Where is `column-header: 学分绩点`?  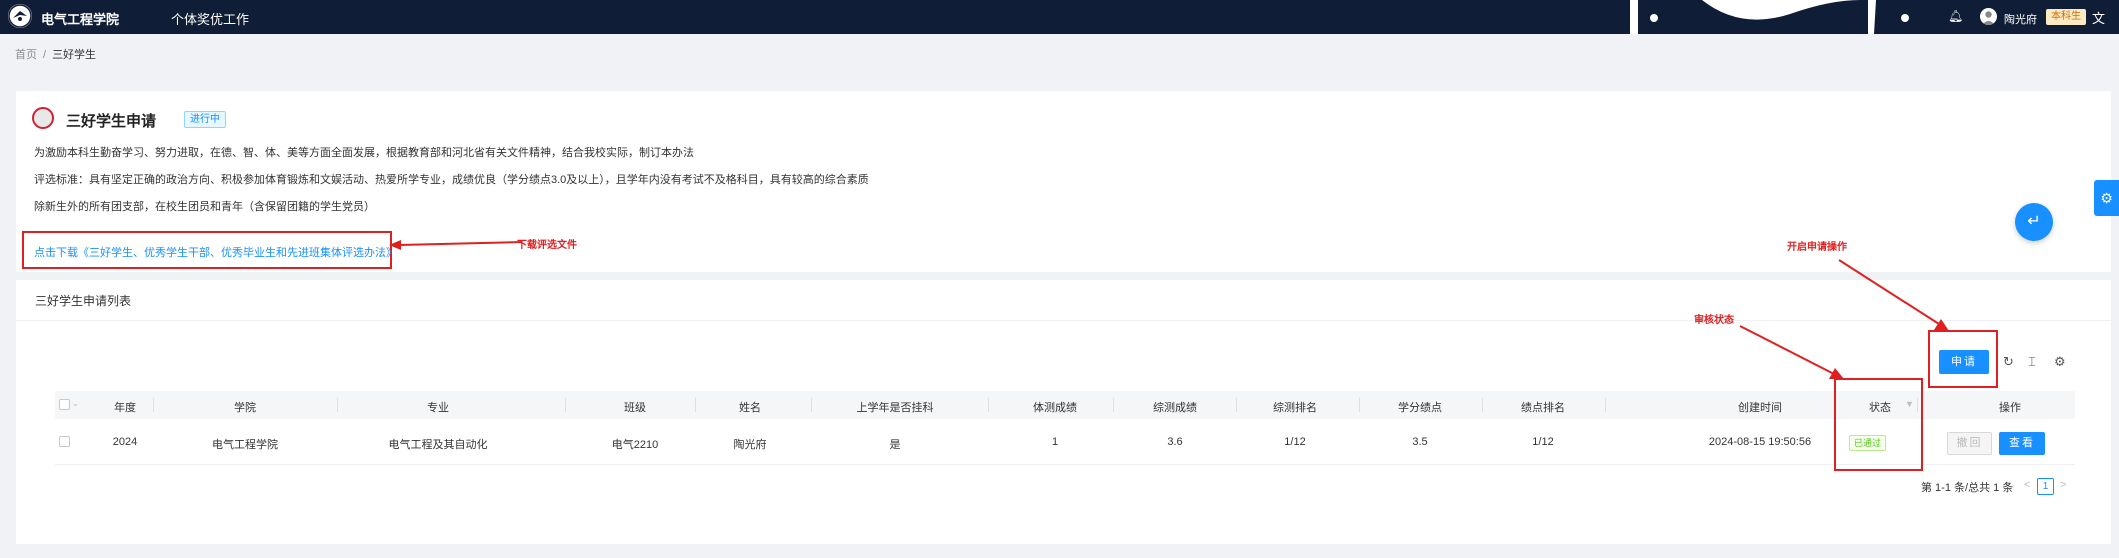
column-header: 学分绩点 is located at coordinates (1420, 408).